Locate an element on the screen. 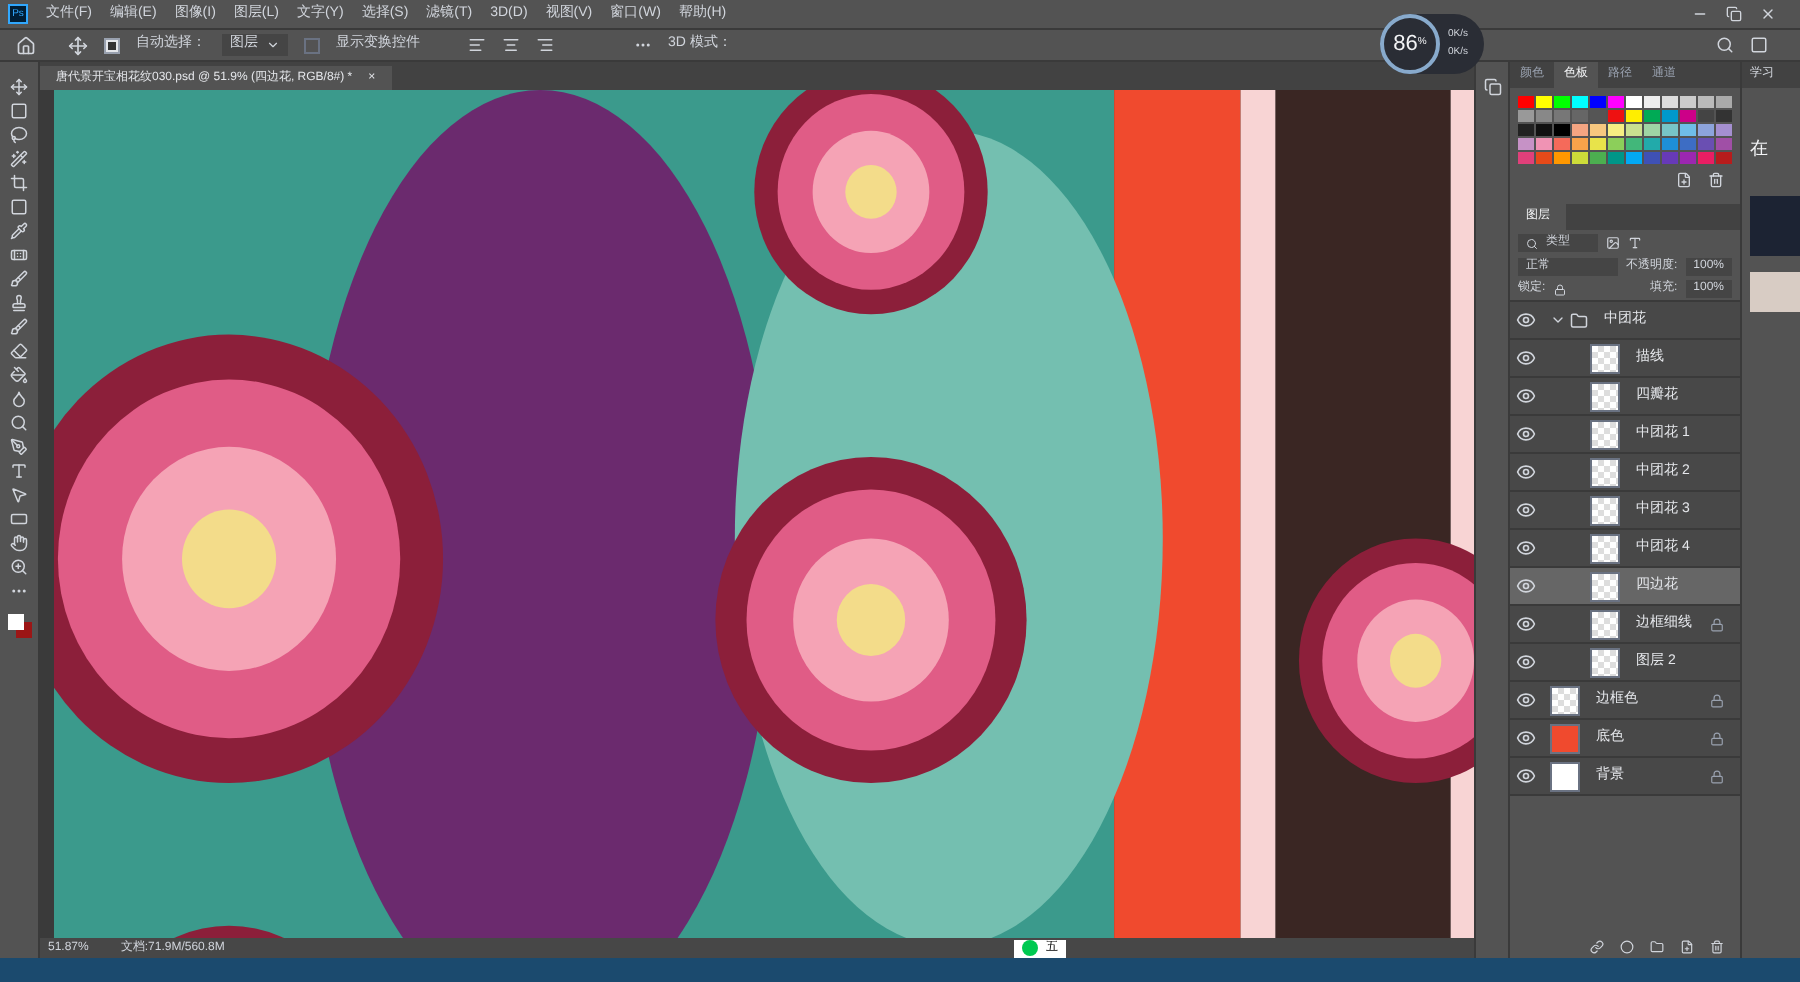 This screenshot has width=1800, height=982. type-icon is located at coordinates (19, 471).